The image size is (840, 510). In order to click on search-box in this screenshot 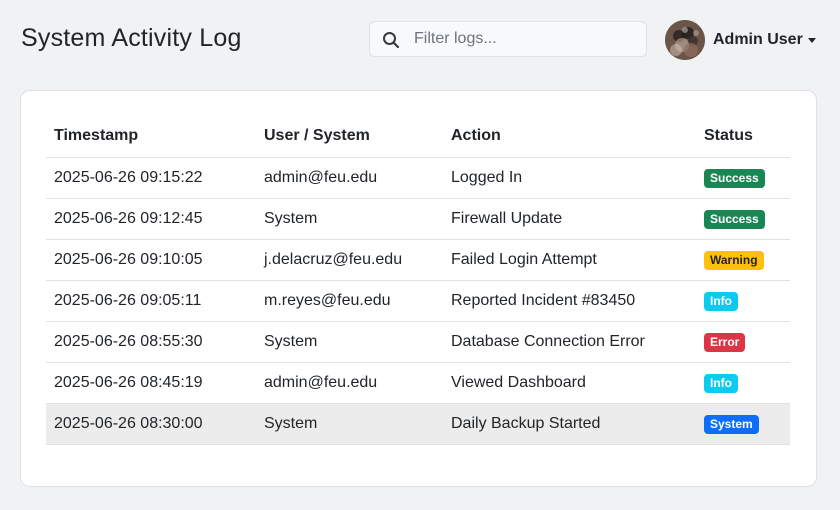, I will do `click(508, 39)`.